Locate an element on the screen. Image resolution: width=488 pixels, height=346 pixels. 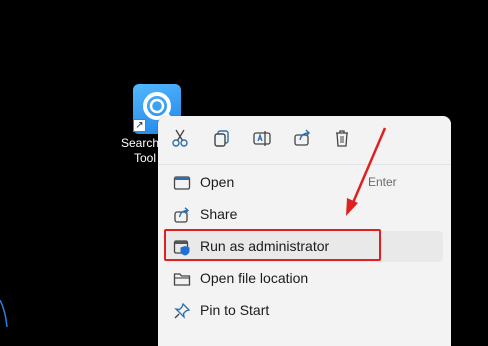
menu-item-open: Open Enter is located at coordinates (303, 182).